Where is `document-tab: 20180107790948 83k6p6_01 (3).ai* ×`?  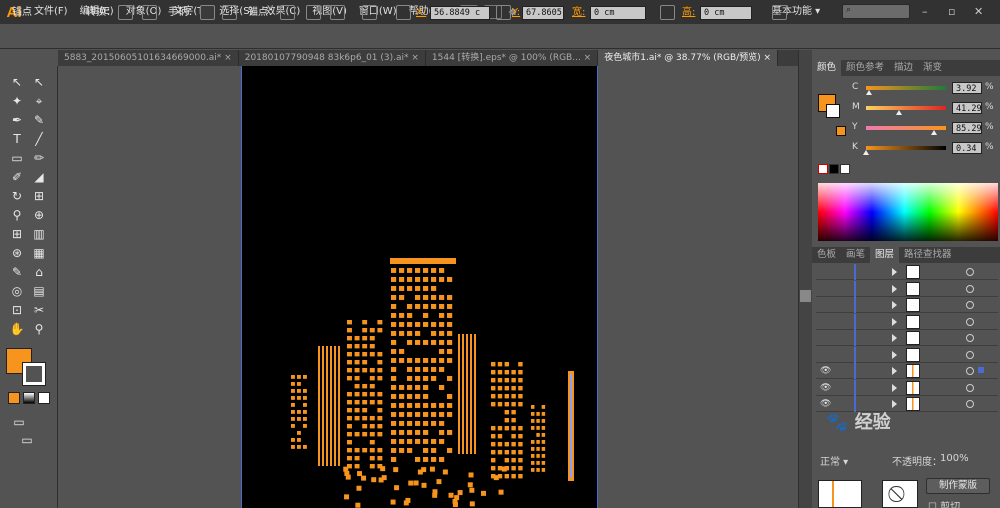 document-tab: 20180107790948 83k6p6_01 (3).ai* × is located at coordinates (332, 58).